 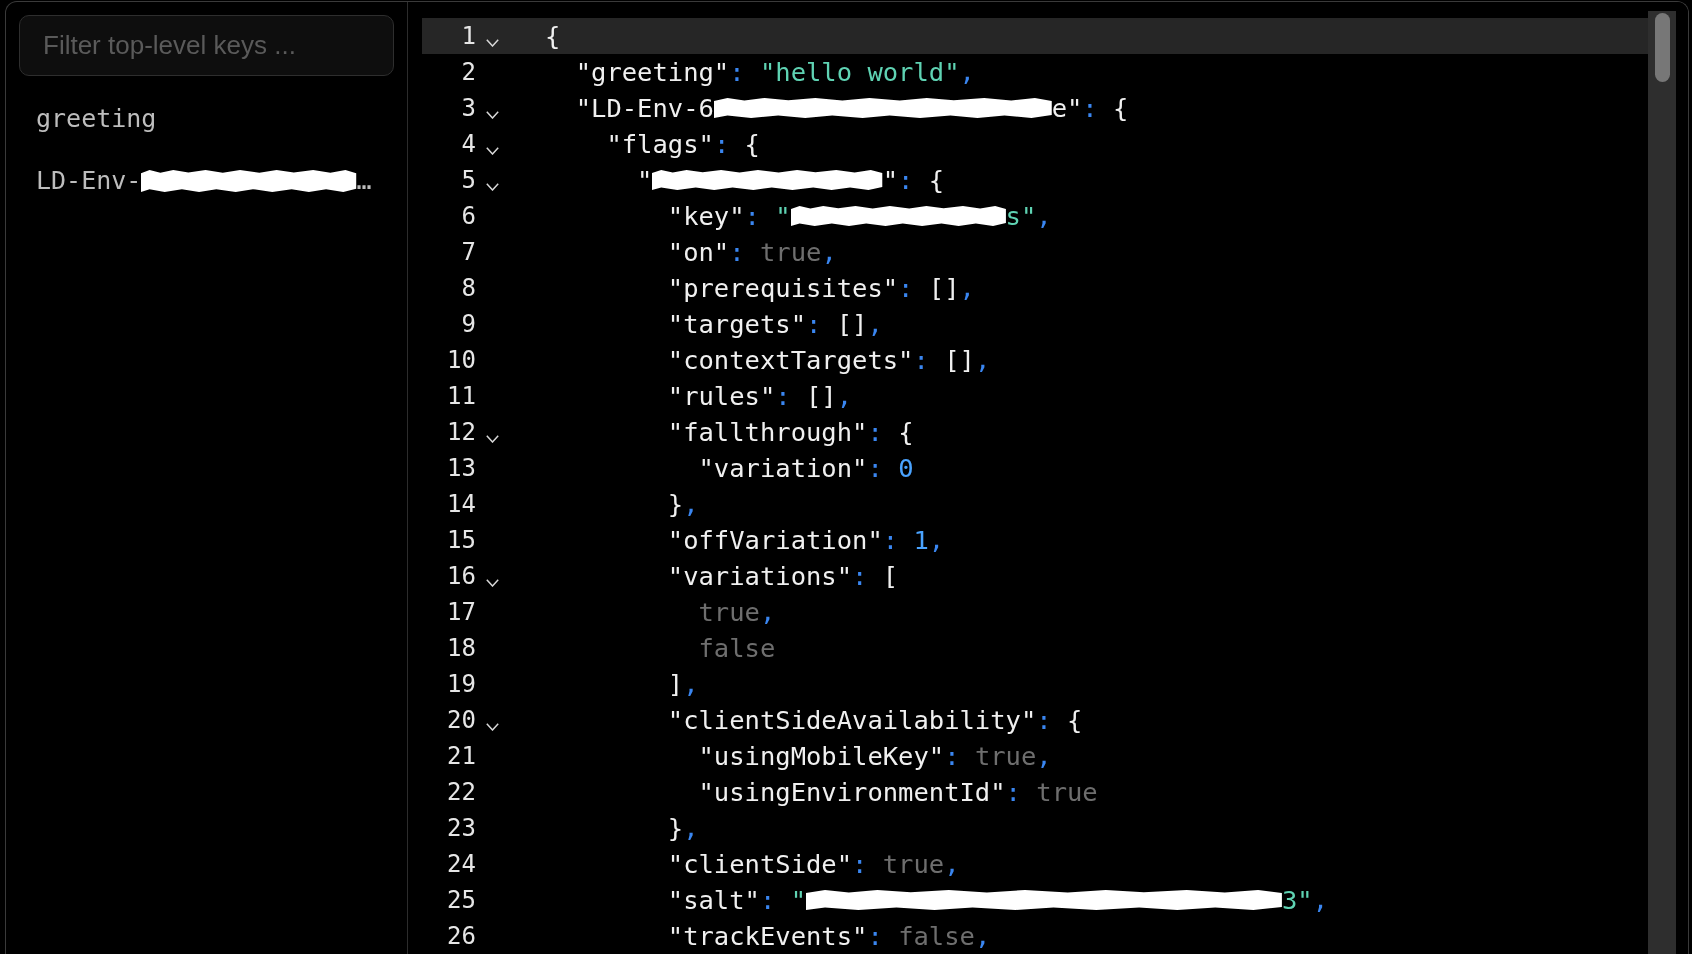 I want to click on line-number: 2, so click(x=468, y=72).